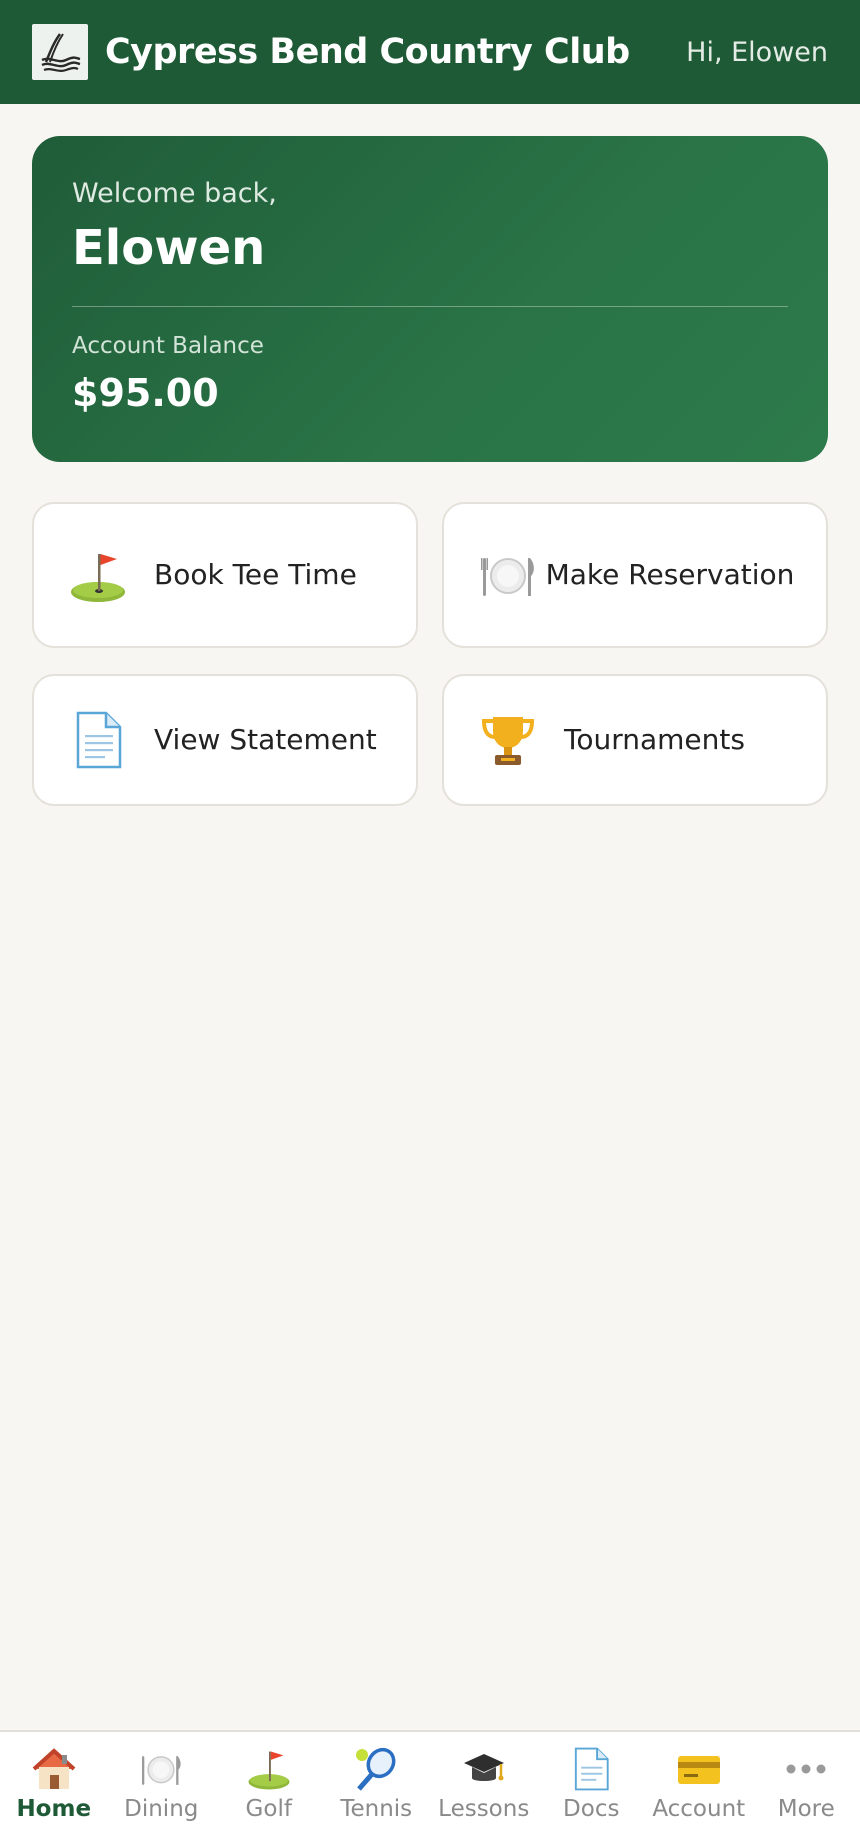  I want to click on more-dots-icon, so click(806, 1769).